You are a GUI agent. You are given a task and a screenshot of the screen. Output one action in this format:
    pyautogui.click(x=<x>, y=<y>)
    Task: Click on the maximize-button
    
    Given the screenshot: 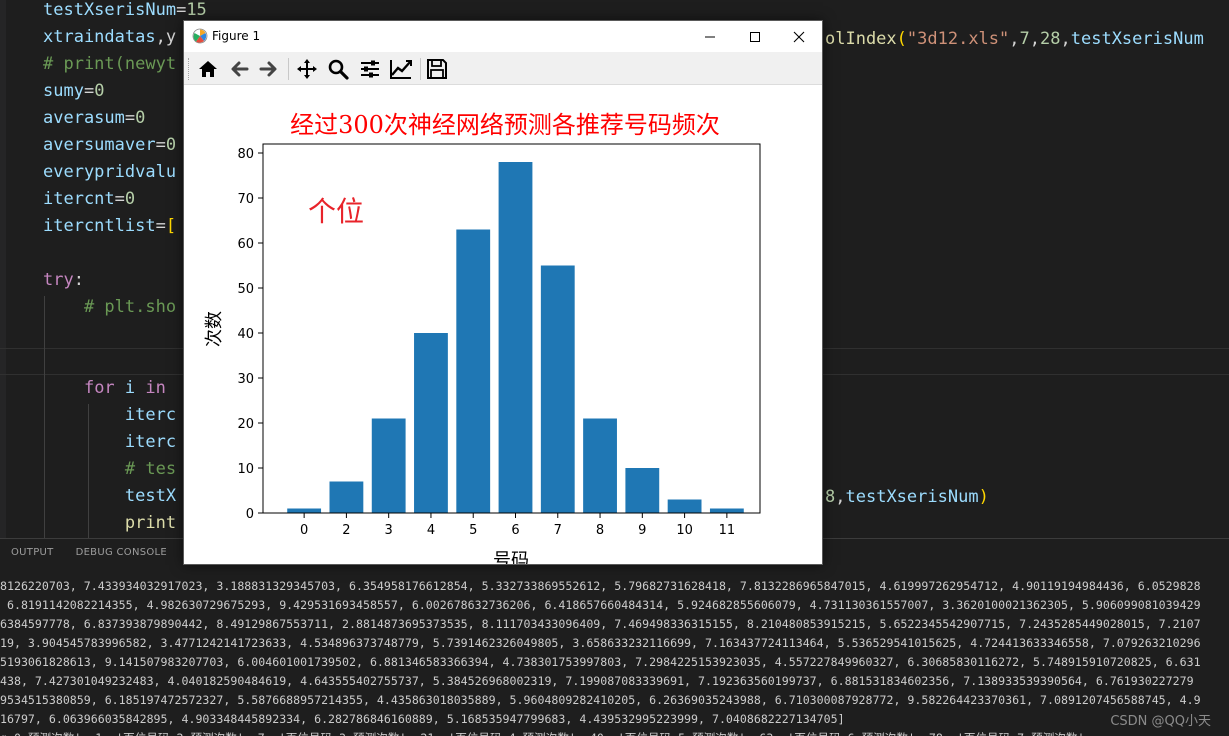 What is the action you would take?
    pyautogui.click(x=755, y=36)
    